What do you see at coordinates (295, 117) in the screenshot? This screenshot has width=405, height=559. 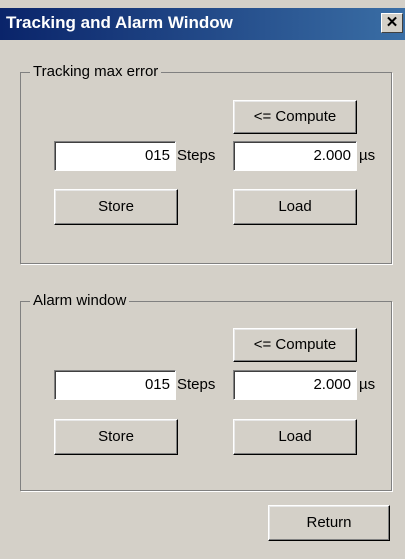 I see `tracking-compute-button: <= Compute` at bounding box center [295, 117].